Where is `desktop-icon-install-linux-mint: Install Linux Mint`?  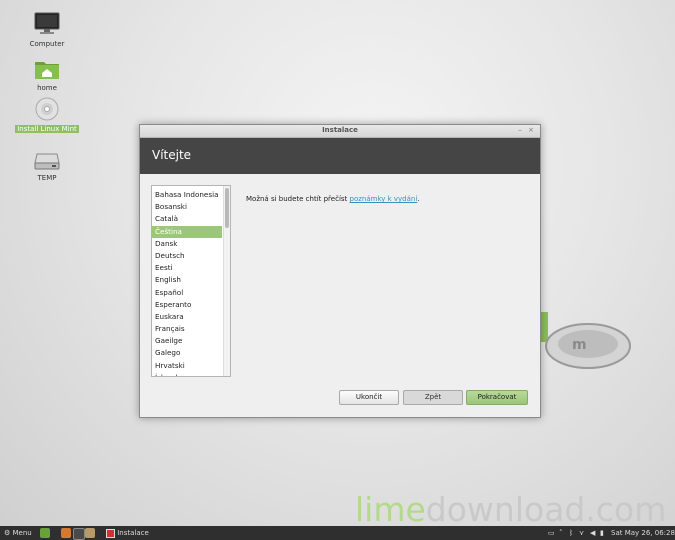 desktop-icon-install-linux-mint: Install Linux Mint is located at coordinates (47, 115).